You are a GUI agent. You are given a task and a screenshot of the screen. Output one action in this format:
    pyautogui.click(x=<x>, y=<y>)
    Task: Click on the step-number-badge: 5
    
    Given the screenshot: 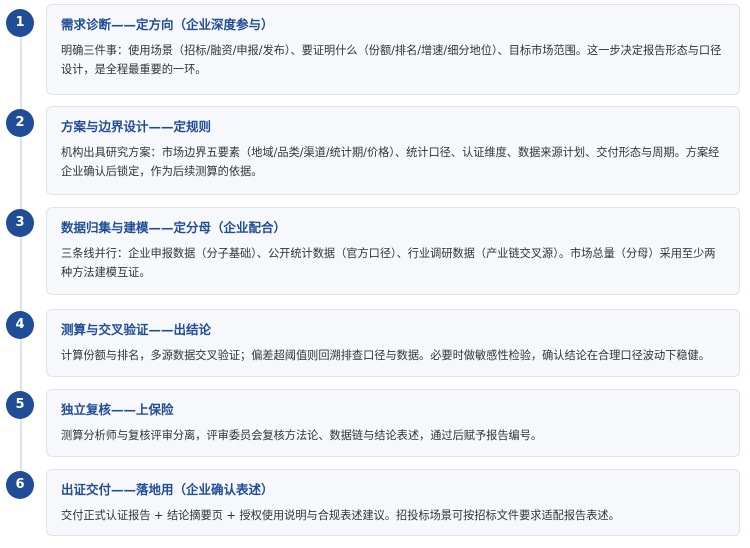 What is the action you would take?
    pyautogui.click(x=20, y=405)
    